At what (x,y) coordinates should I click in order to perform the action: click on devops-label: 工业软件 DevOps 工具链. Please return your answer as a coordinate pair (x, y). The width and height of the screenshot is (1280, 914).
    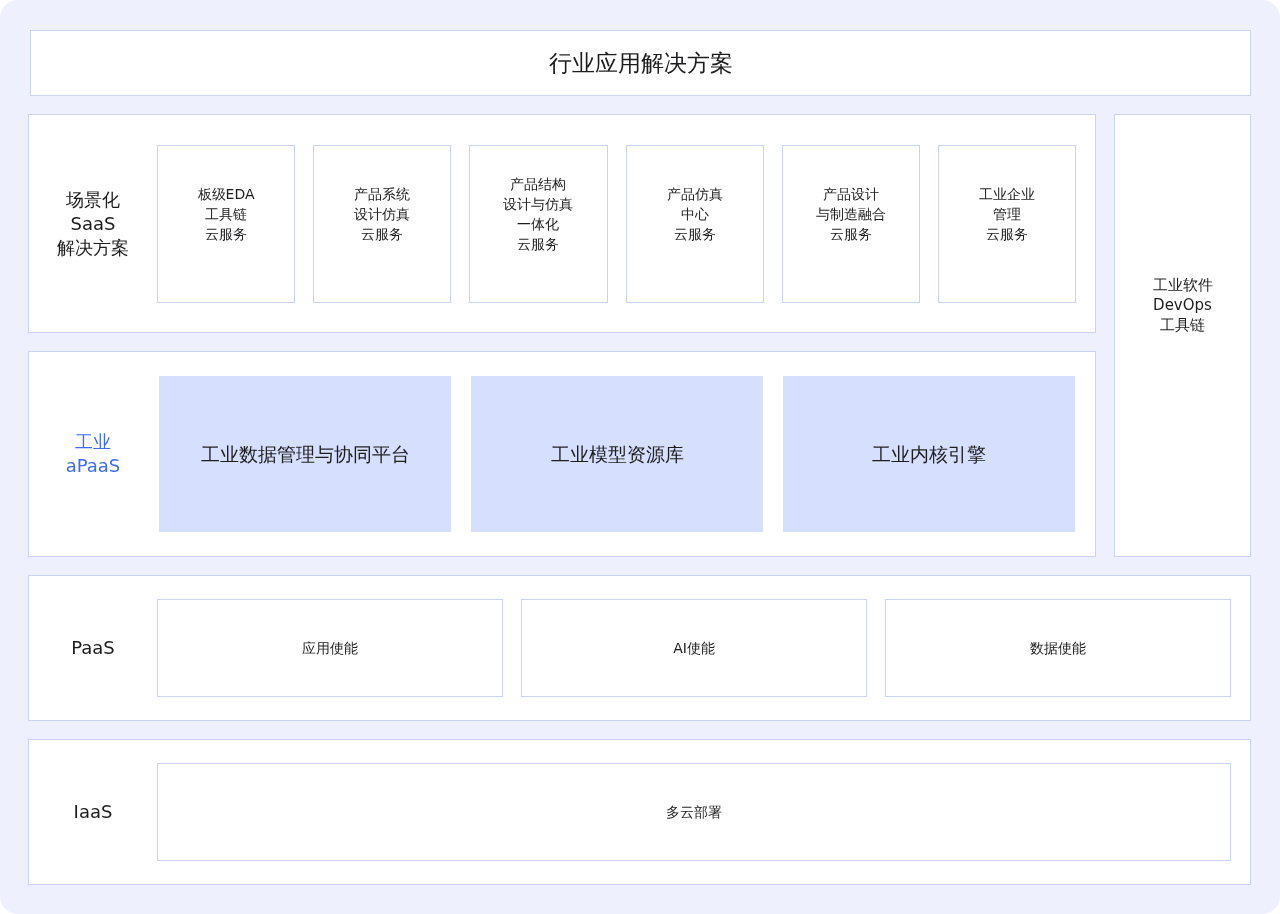
    Looking at the image, I should click on (1182, 304).